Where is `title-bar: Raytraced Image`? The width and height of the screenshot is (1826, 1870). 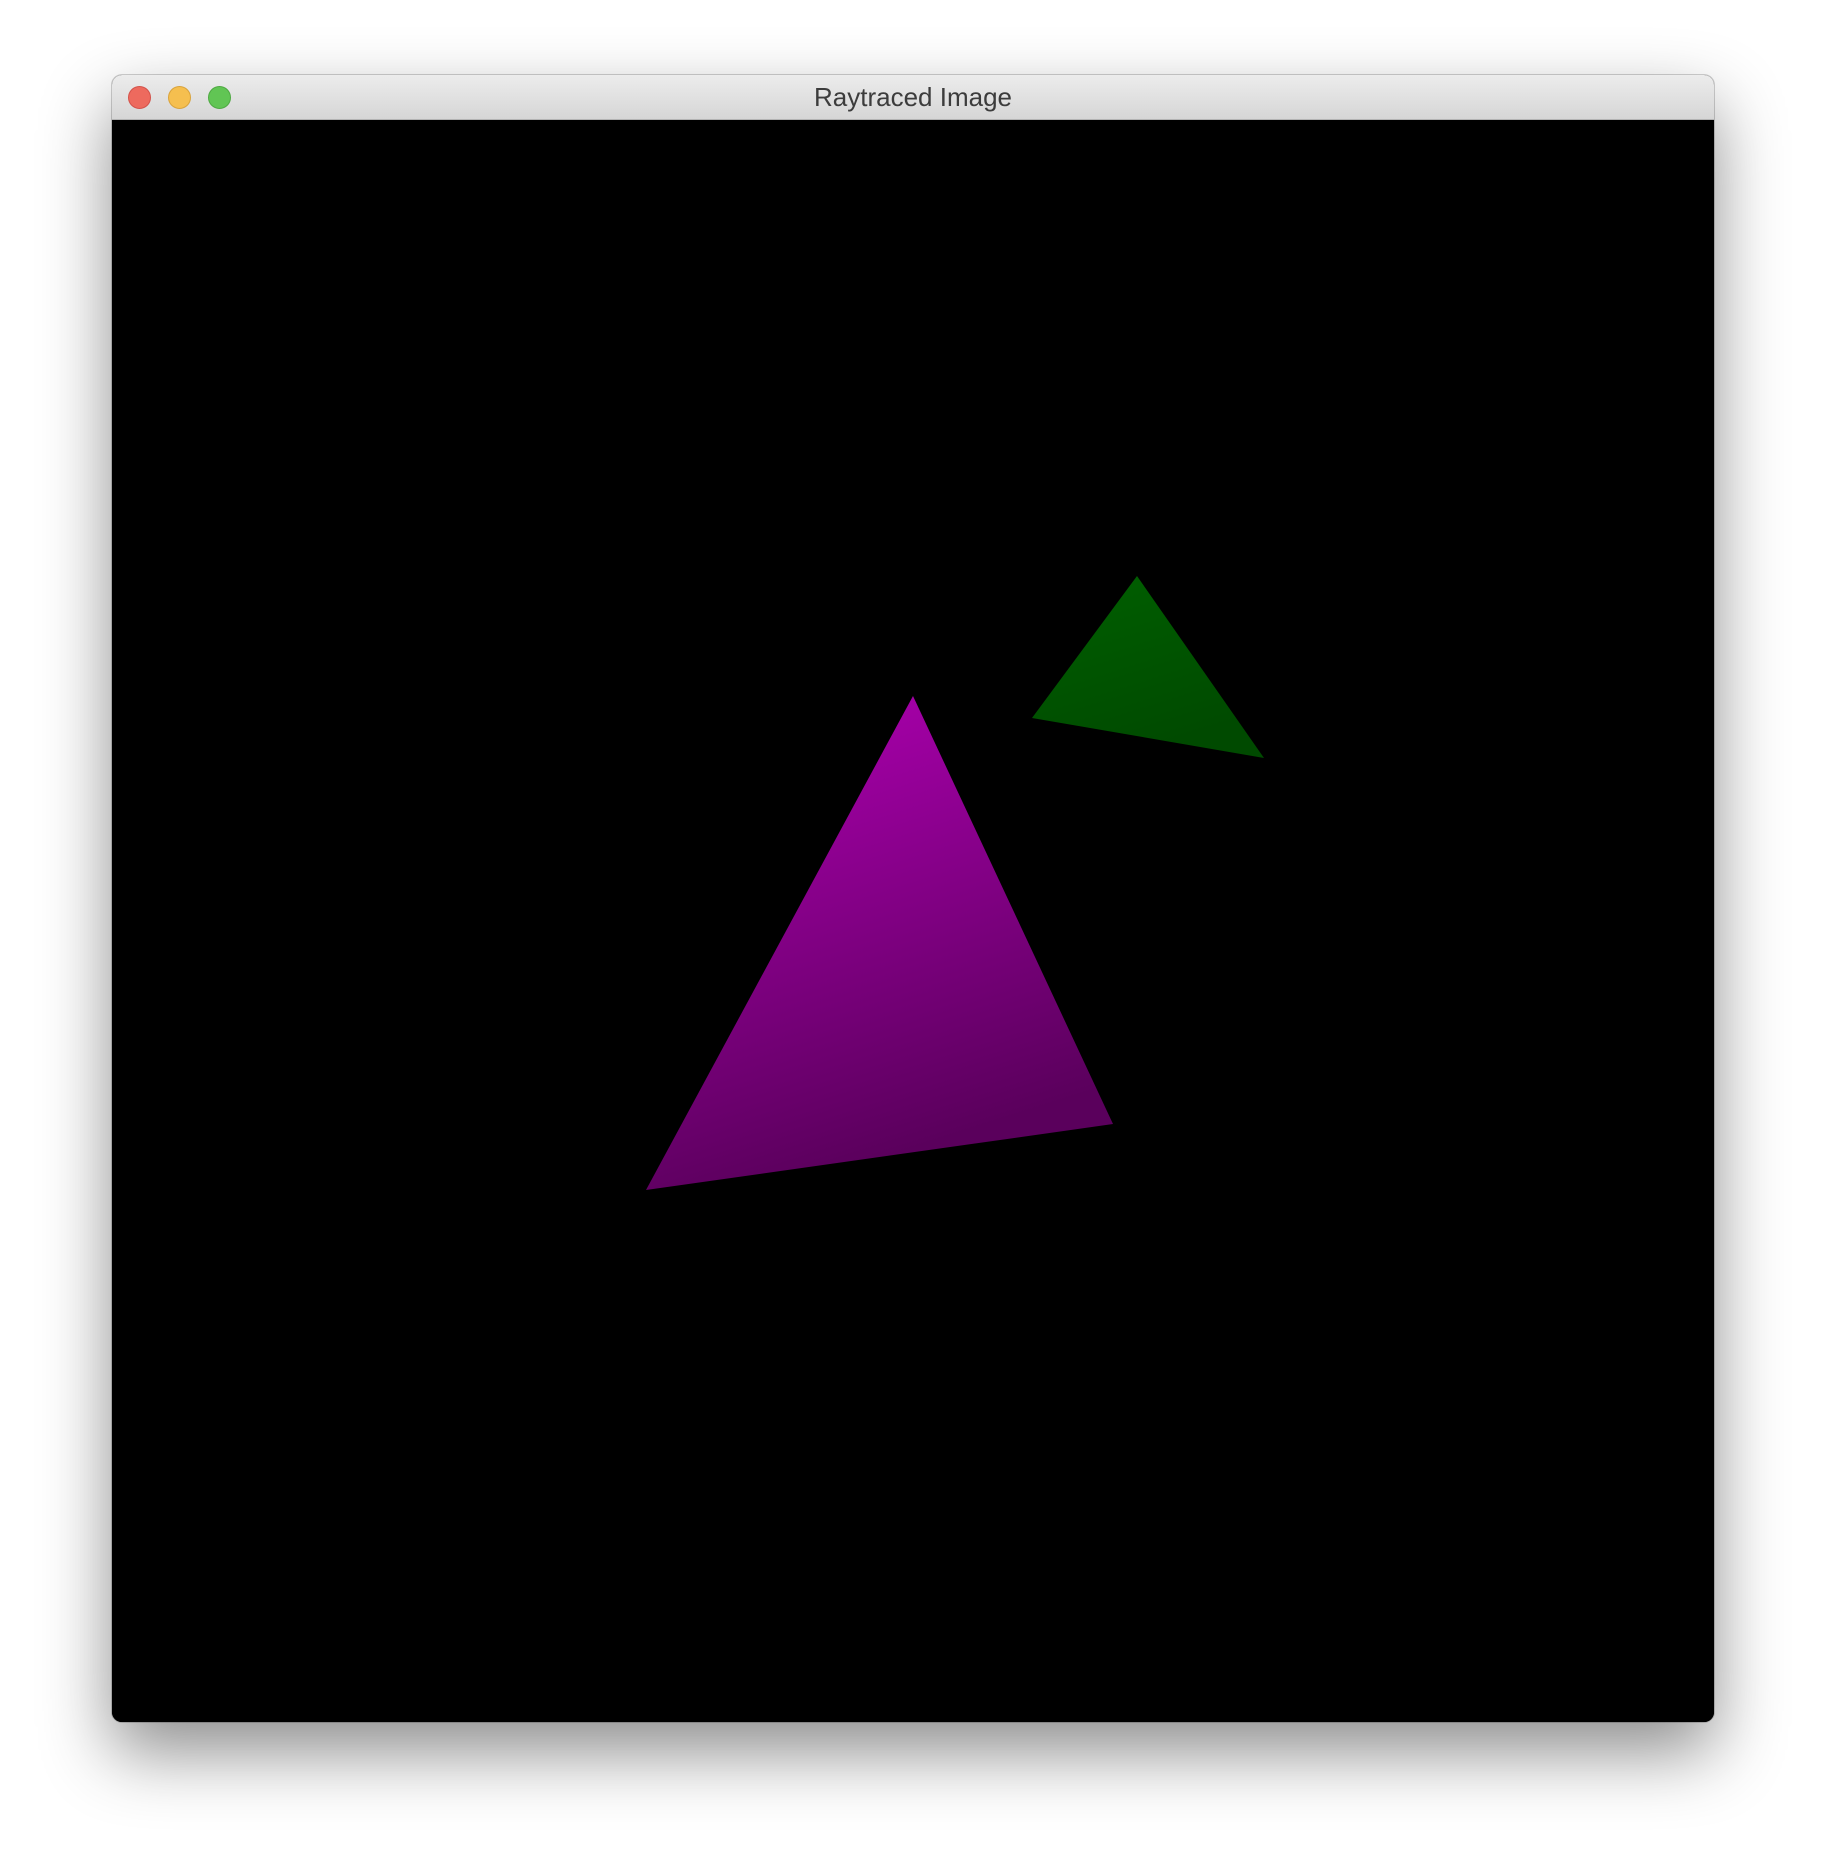 title-bar: Raytraced Image is located at coordinates (913, 97).